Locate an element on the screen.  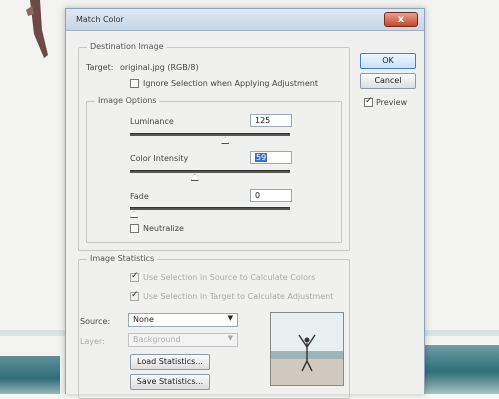
color-intensity-label: Color Intensity is located at coordinates (159, 158).